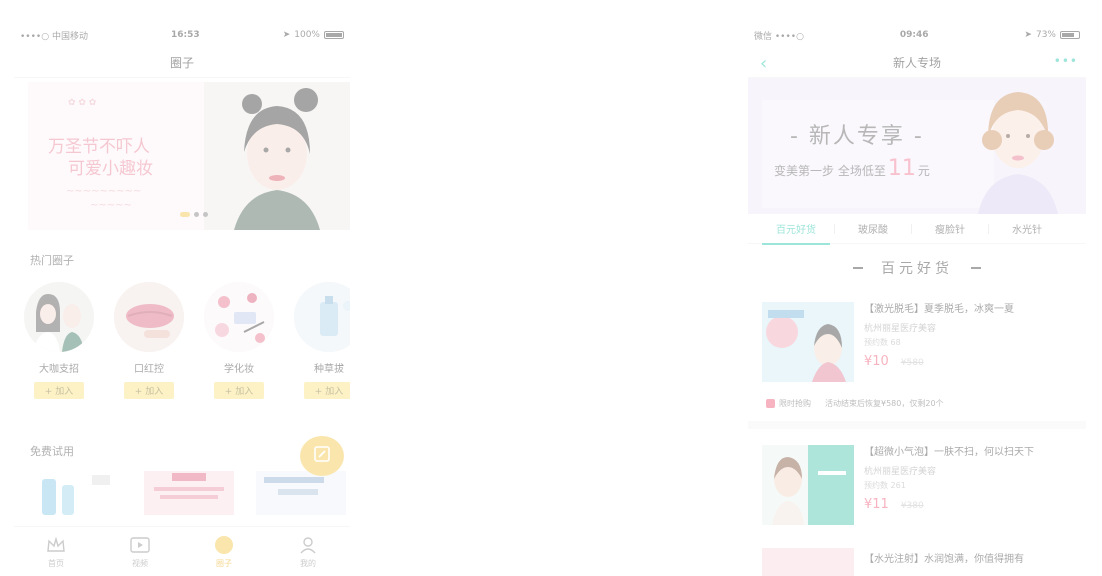  Describe the element at coordinates (830, 171) in the screenshot. I see `banner-subtitle-prefix: 变美第一步 全场低至` at that location.